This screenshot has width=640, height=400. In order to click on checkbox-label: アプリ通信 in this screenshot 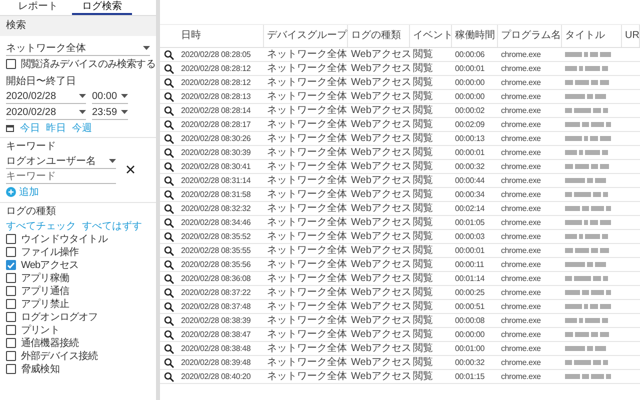, I will do `click(45, 291)`.